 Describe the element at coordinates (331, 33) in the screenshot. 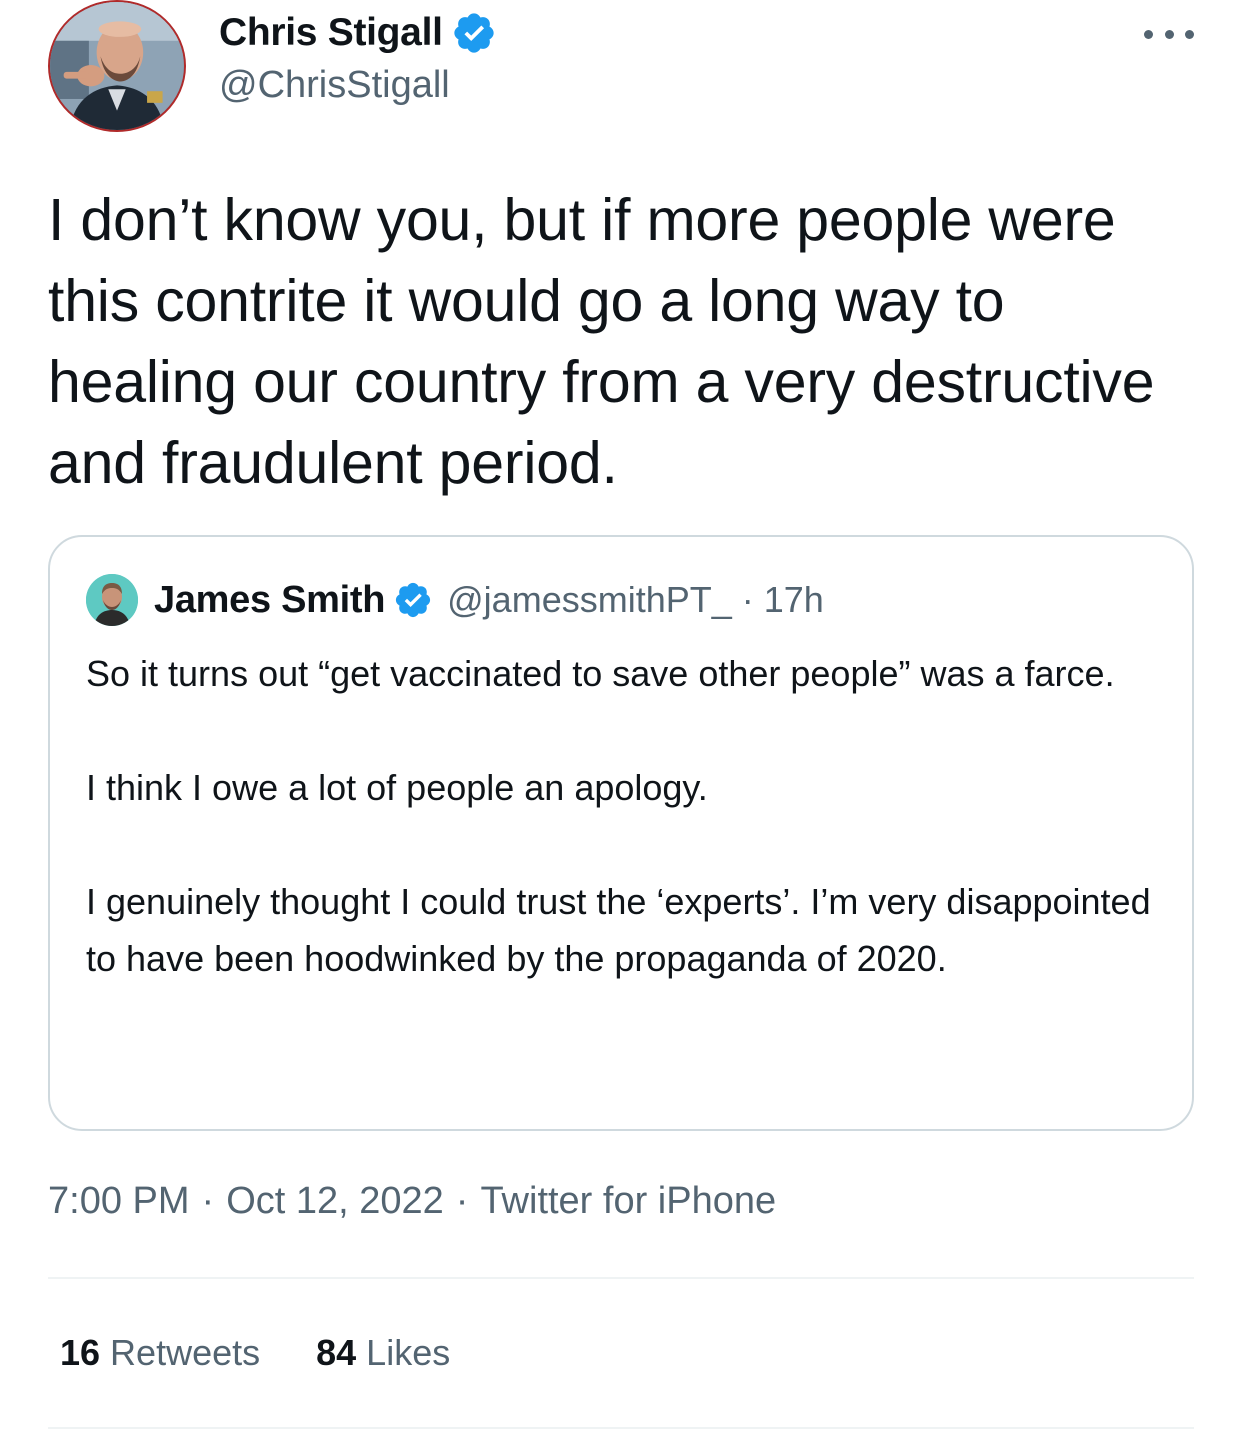

I see `author-name: Chris Stigall` at that location.